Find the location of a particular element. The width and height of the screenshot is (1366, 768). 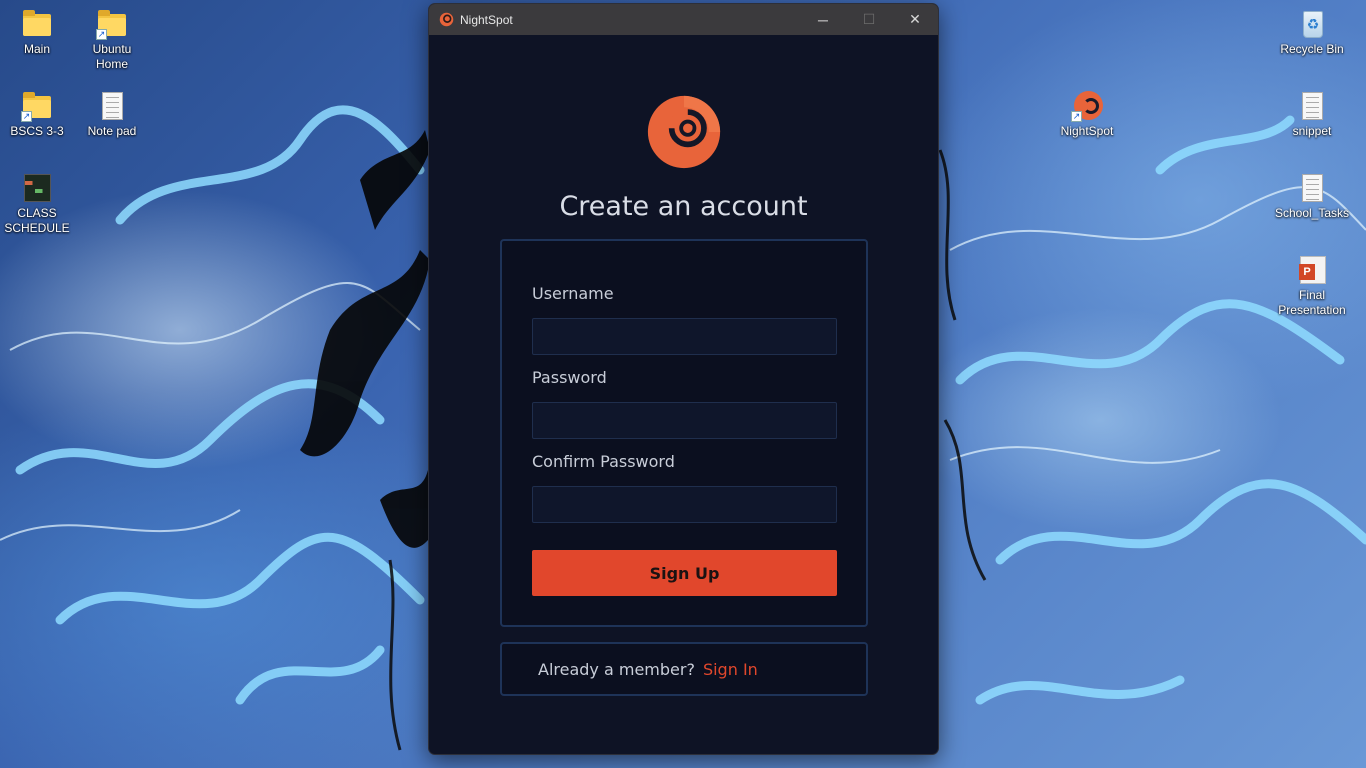

nightspot-logo-icon: ↗ is located at coordinates (1087, 106).